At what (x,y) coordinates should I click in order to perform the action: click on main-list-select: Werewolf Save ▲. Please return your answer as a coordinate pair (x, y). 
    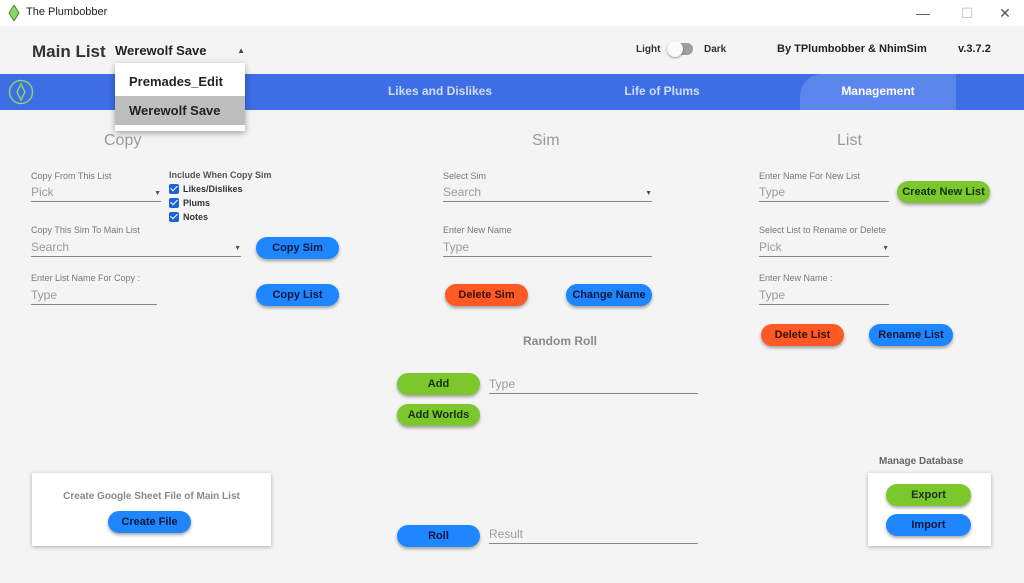
    Looking at the image, I should click on (180, 53).